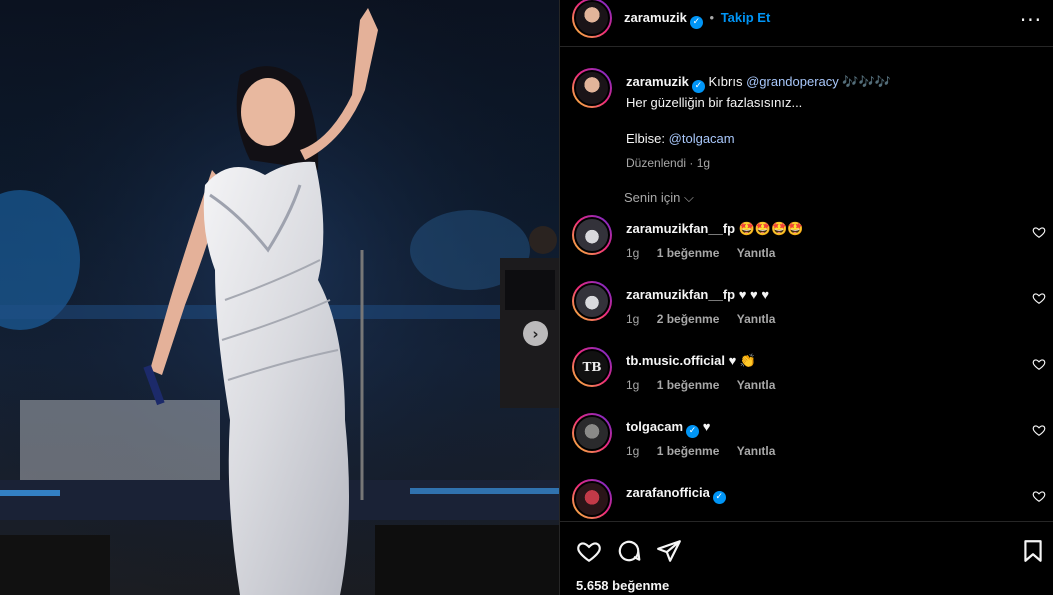  Describe the element at coordinates (656, 163) in the screenshot. I see `edited-label: Düzenlendi` at that location.